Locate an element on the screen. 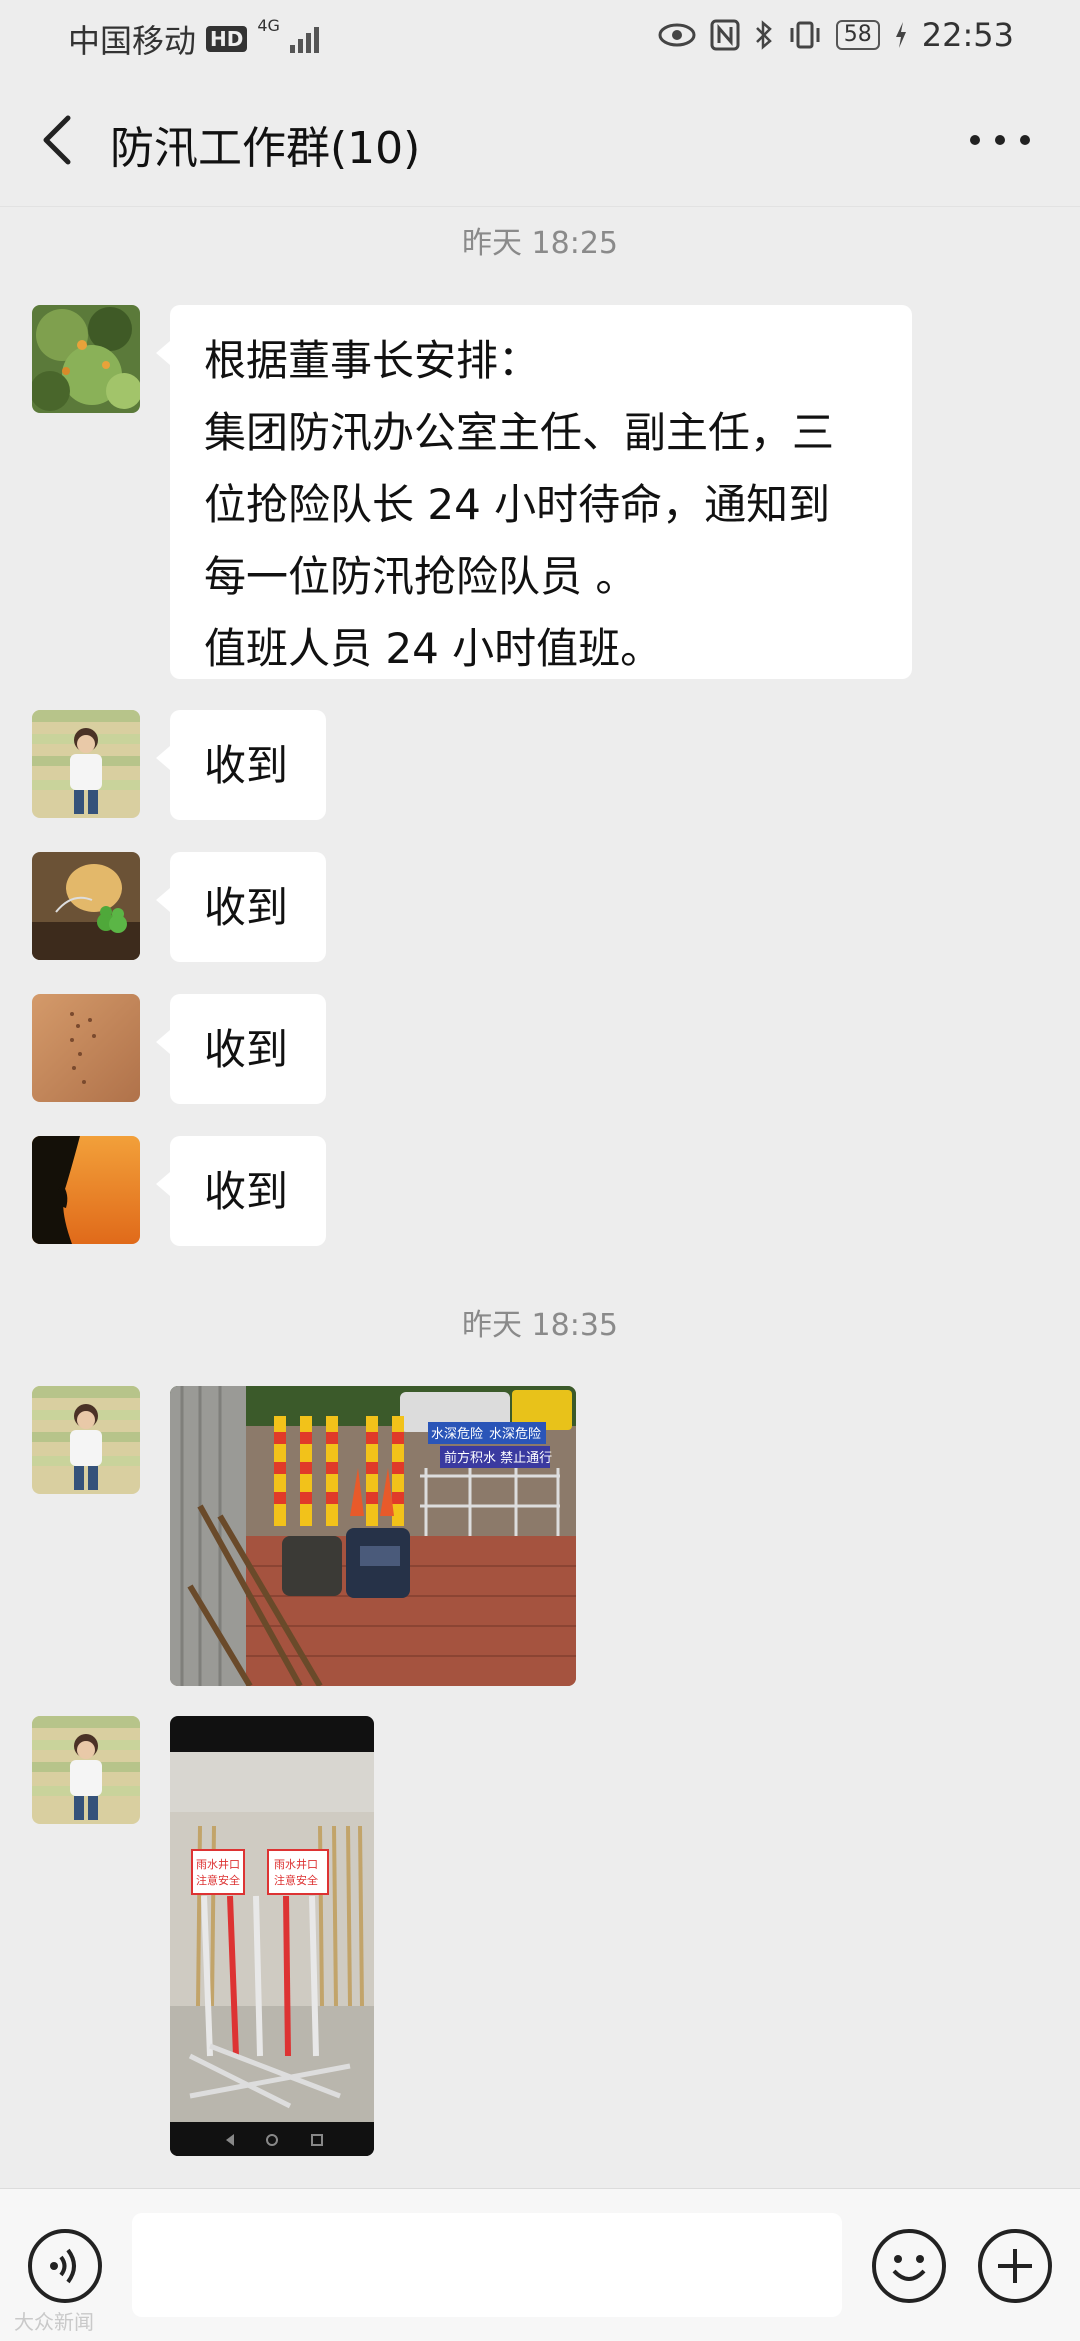 The image size is (1080, 2341). eye-icon is located at coordinates (677, 35).